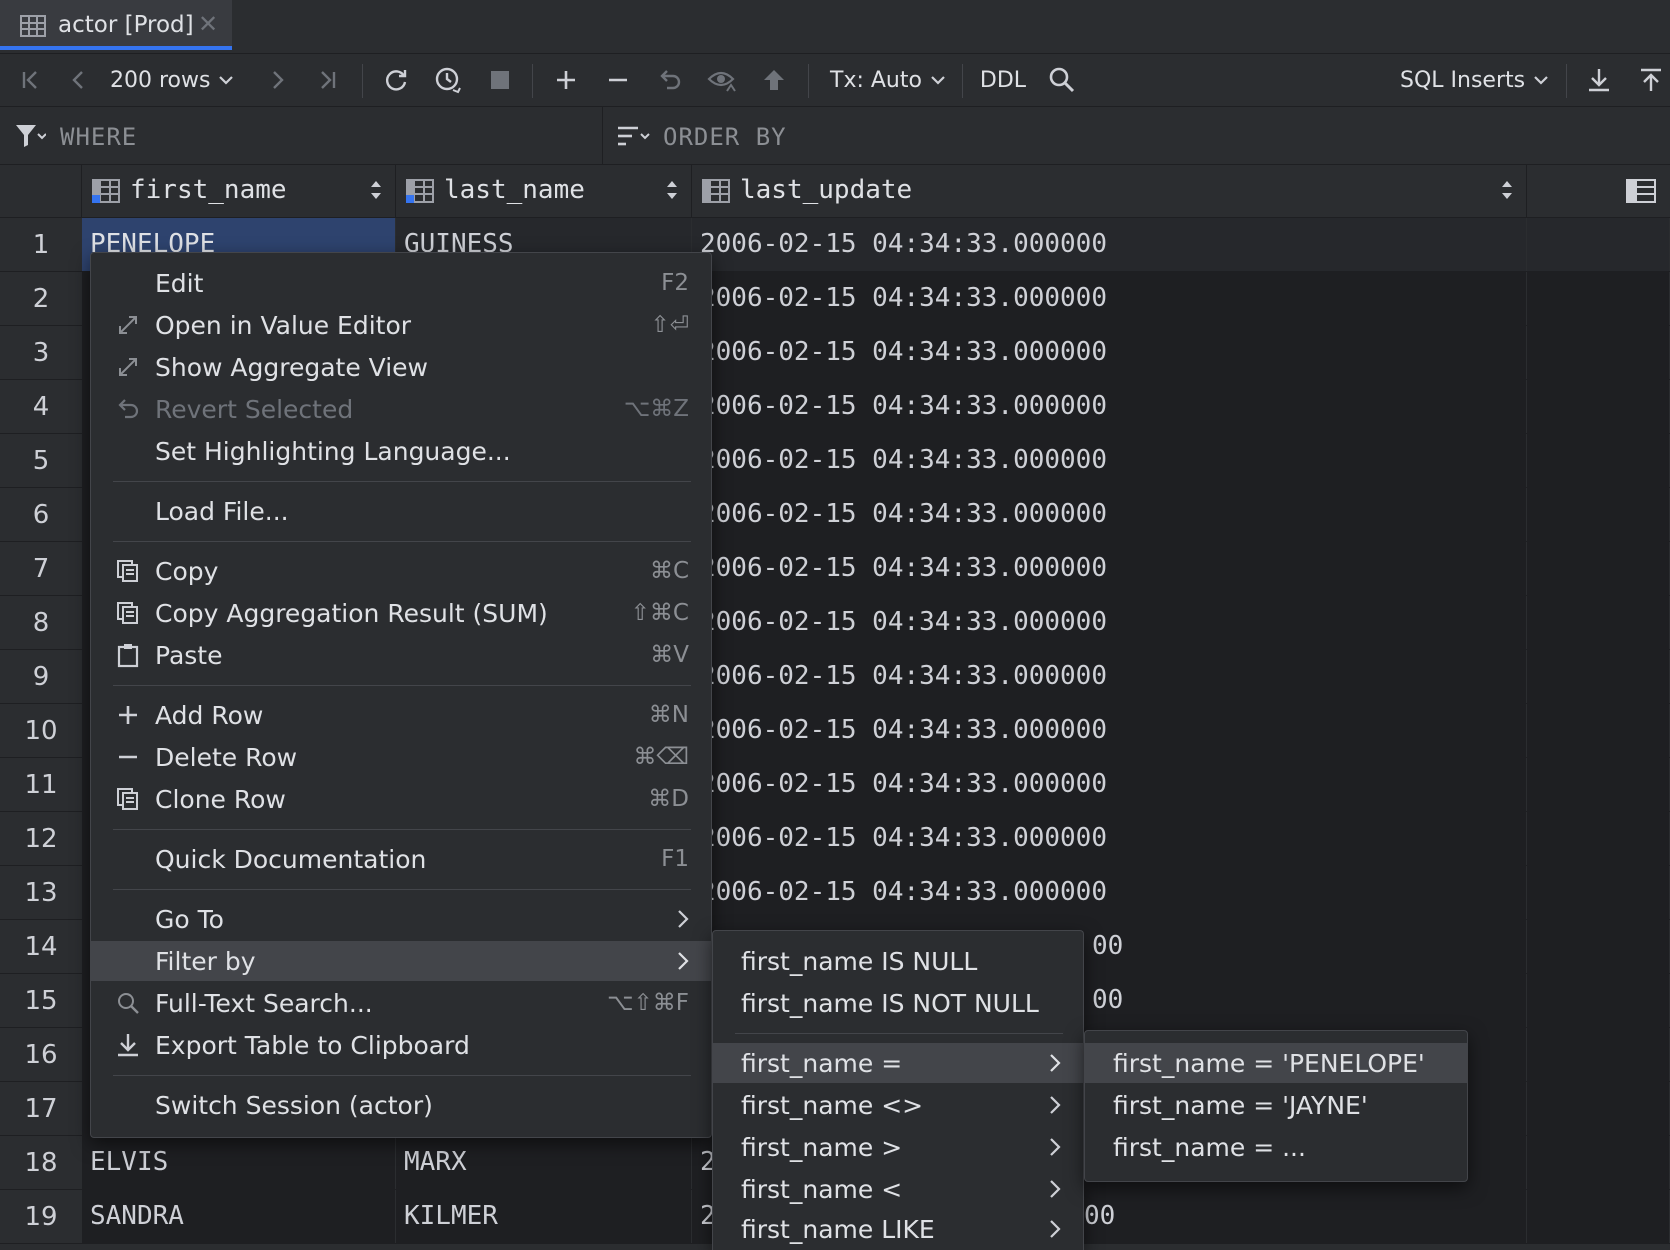 The height and width of the screenshot is (1250, 1670). What do you see at coordinates (401, 283) in the screenshot?
I see `menu-item-edit: Edit F2` at bounding box center [401, 283].